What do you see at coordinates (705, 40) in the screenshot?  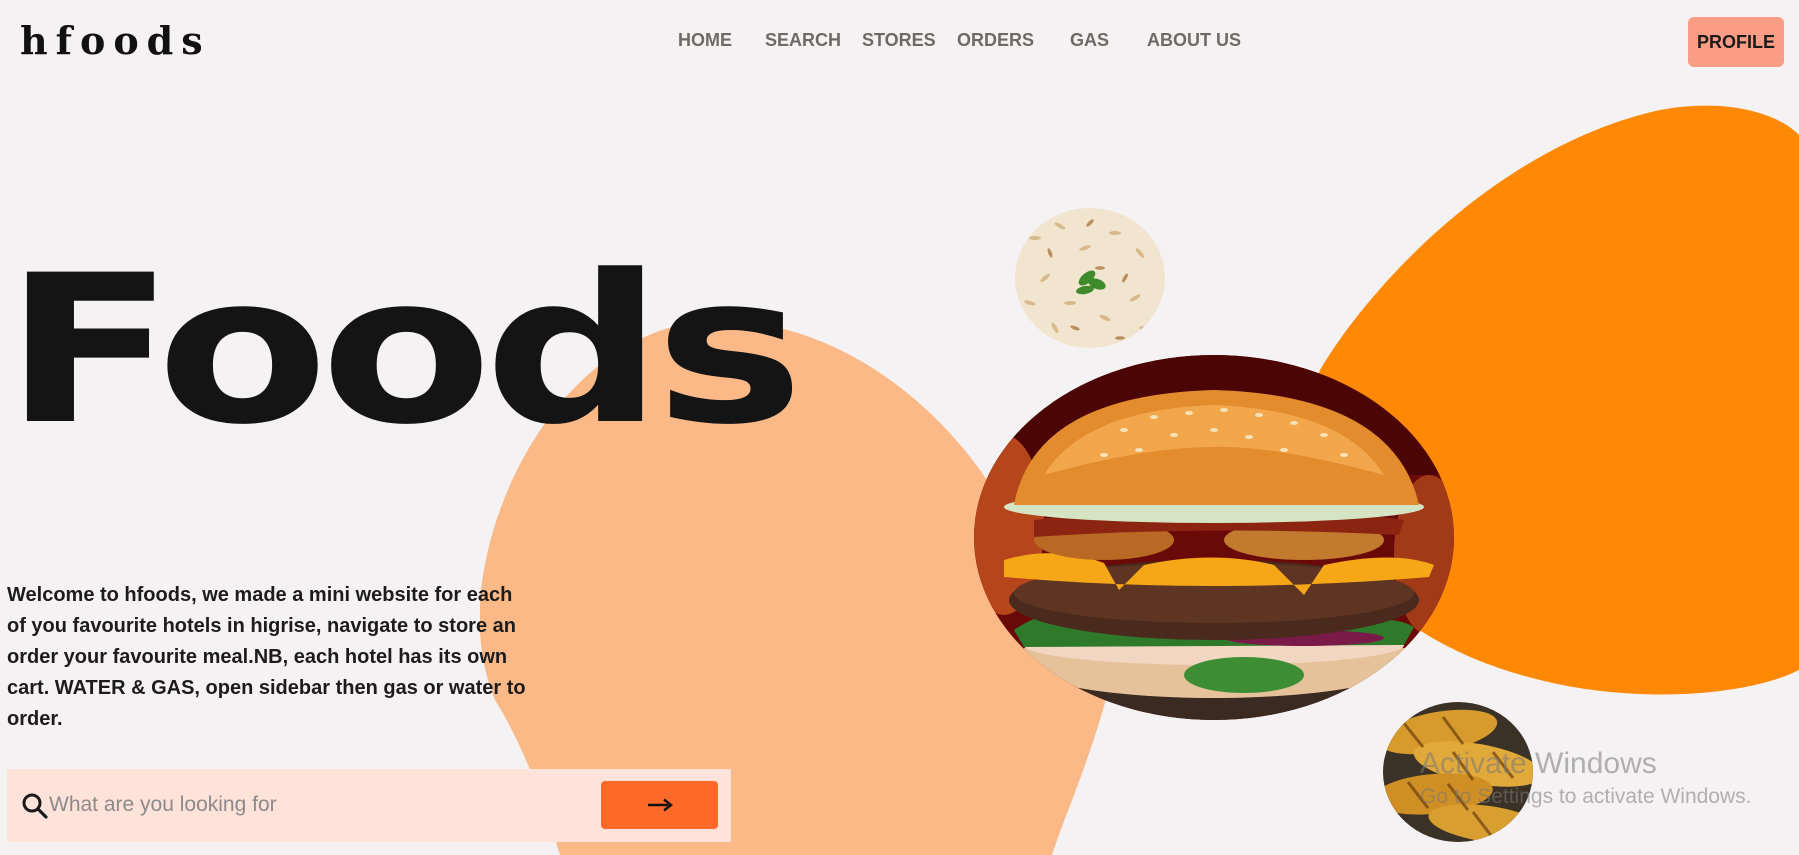 I see `nav-home: HOME` at bounding box center [705, 40].